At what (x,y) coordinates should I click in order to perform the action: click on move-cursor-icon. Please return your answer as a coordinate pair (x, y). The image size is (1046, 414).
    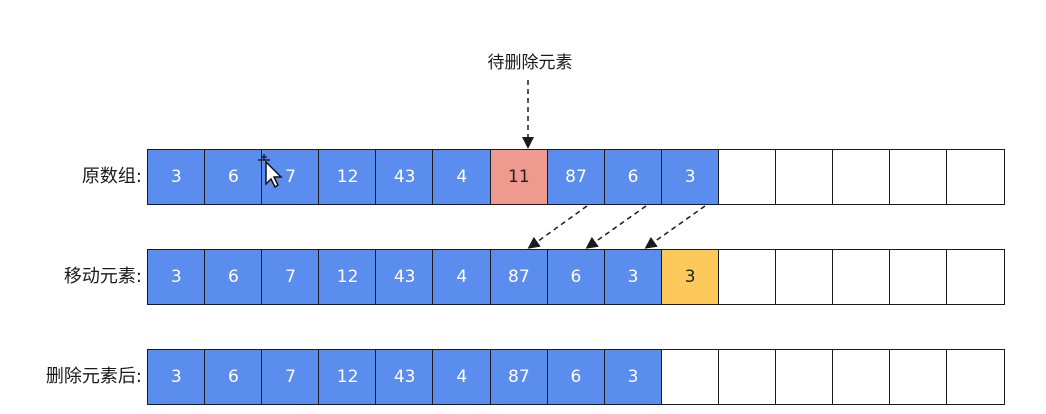
    Looking at the image, I should click on (270, 171).